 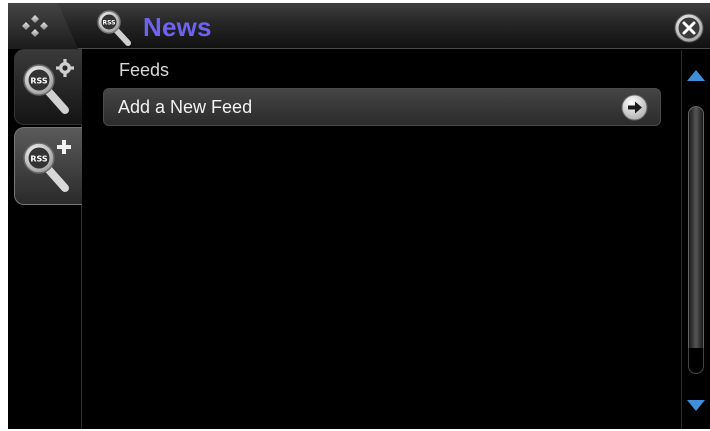 I want to click on section-heading: Feeds, so click(x=144, y=70).